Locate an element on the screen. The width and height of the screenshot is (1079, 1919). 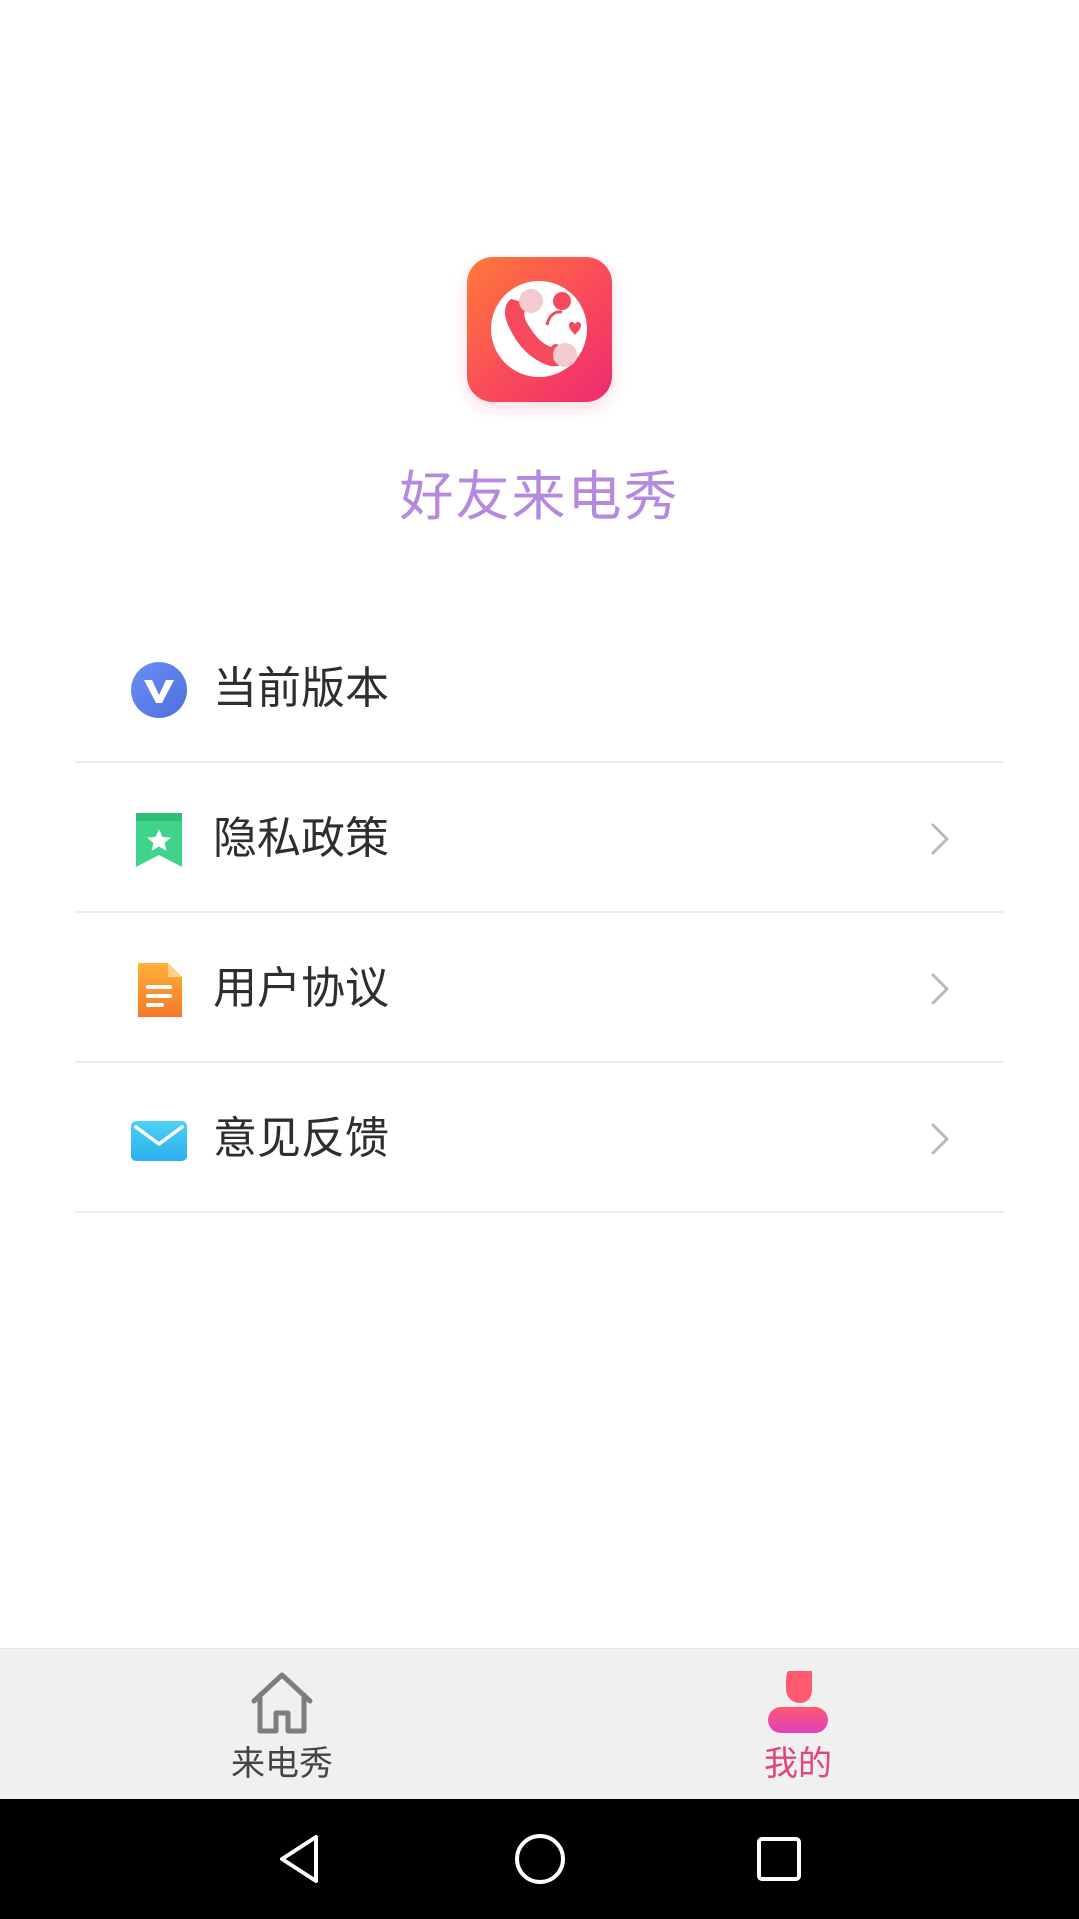
bottom-tab-bar: 来电秀 我的 is located at coordinates (539, 1723).